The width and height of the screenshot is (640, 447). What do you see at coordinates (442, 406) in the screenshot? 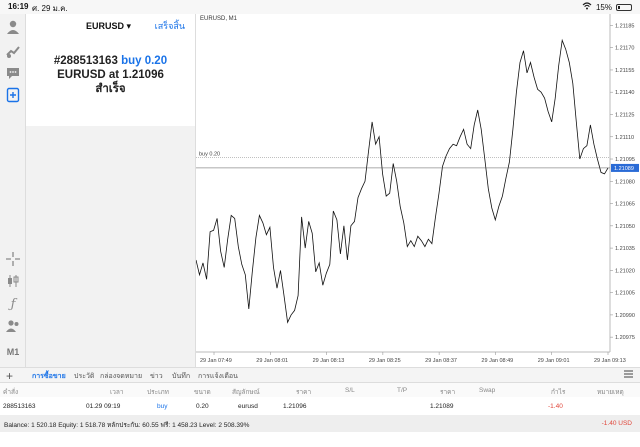
I see `row-current-price: 1.21089` at bounding box center [442, 406].